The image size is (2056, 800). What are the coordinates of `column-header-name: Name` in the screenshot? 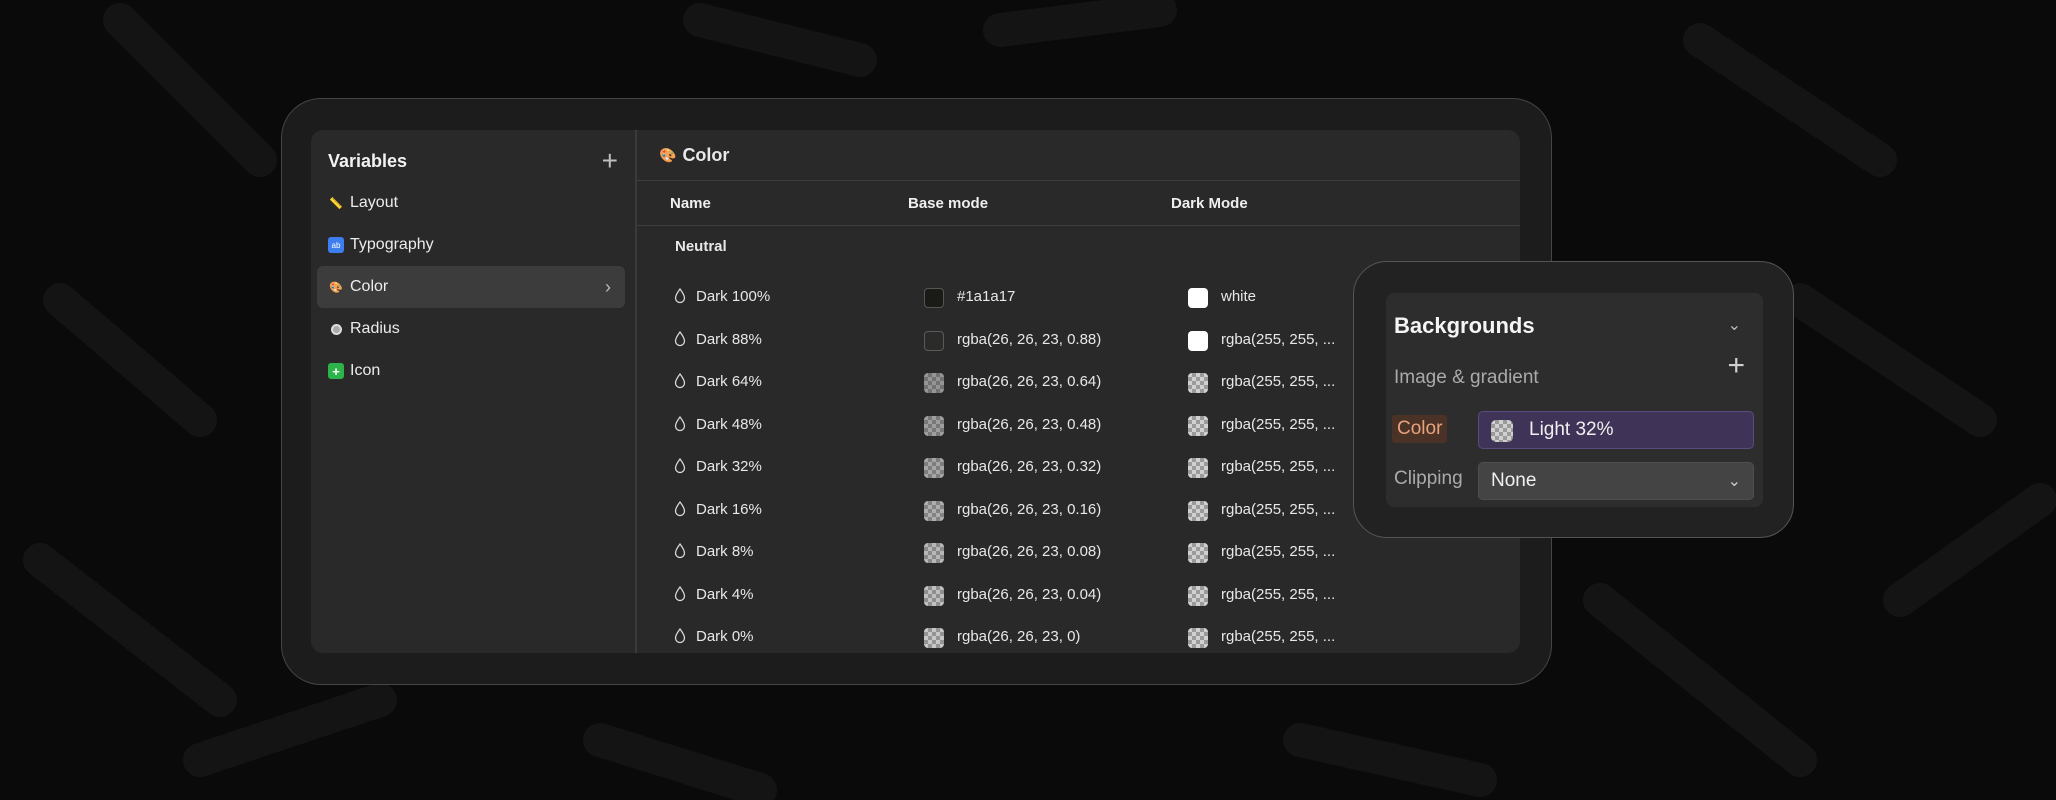 It's located at (690, 203).